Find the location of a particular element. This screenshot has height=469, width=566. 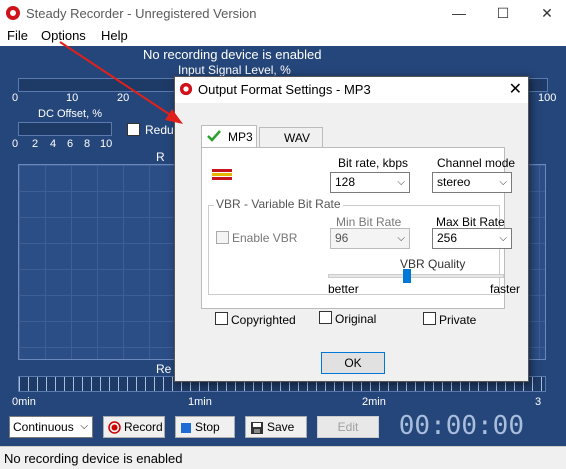

checkmark-icon is located at coordinates (214, 136).